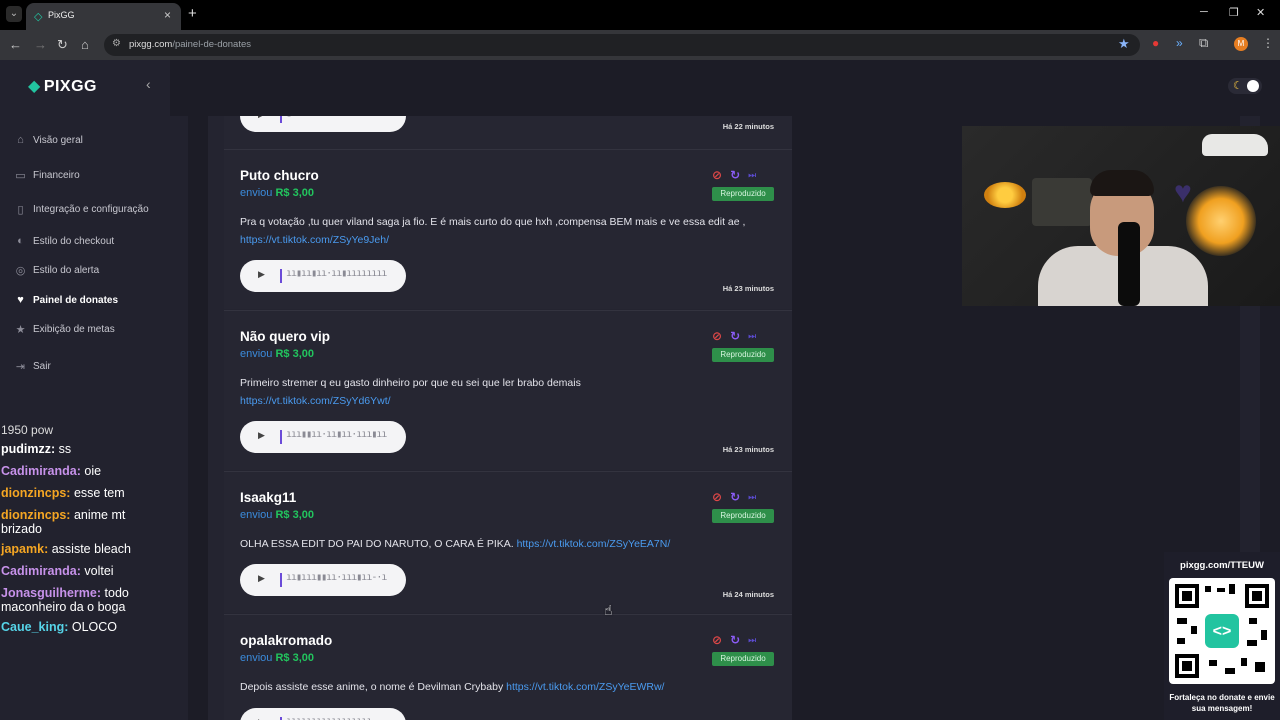 This screenshot has height=720, width=1280. What do you see at coordinates (1005, 195) in the screenshot?
I see `webcam-lamp` at bounding box center [1005, 195].